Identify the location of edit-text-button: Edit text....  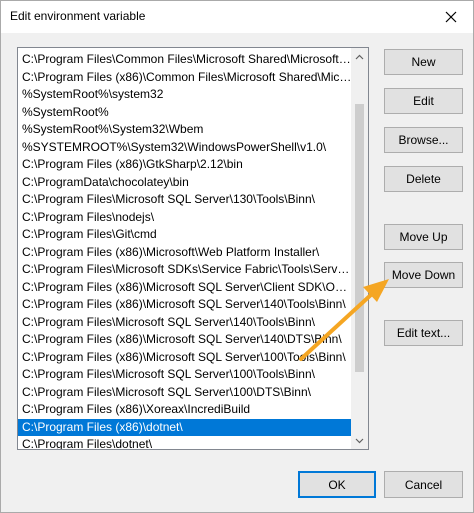
(423, 333).